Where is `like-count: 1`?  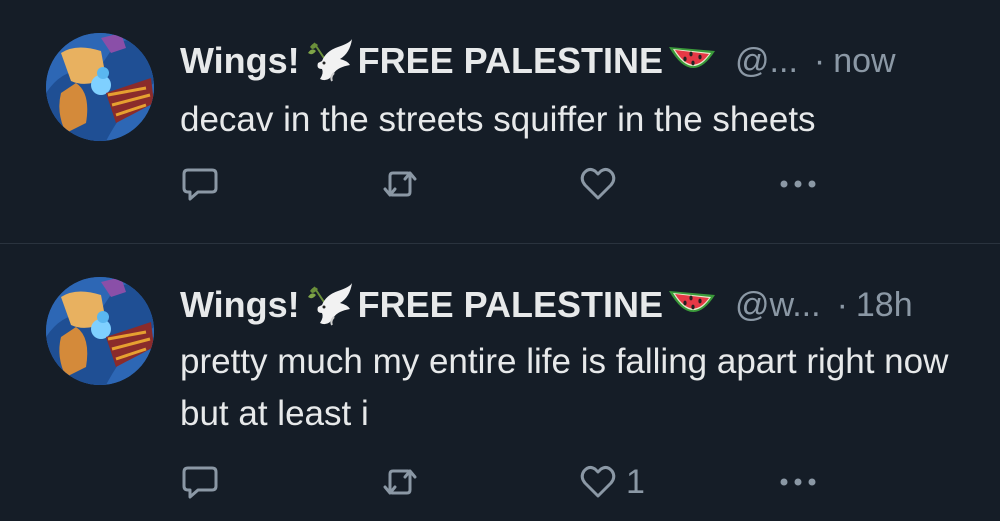 like-count: 1 is located at coordinates (635, 481).